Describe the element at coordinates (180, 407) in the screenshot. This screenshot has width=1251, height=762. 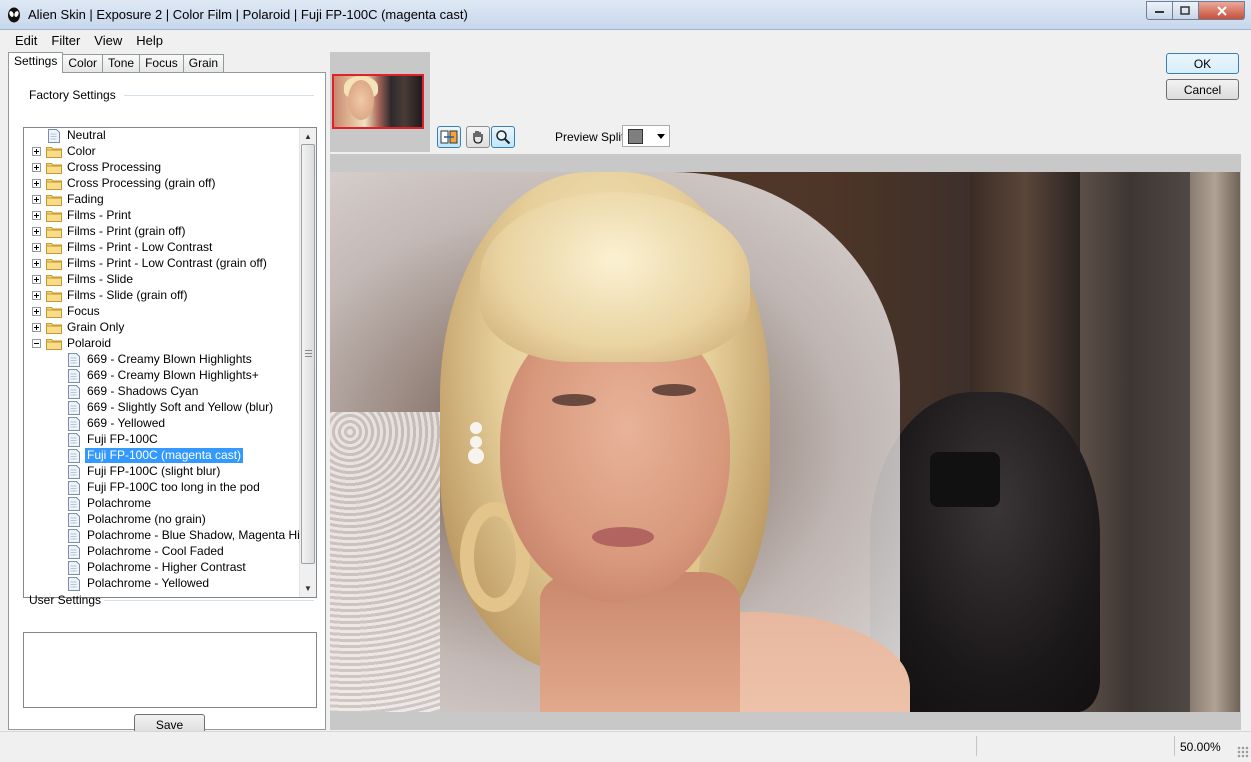
I see `tree-item-label: 669 - Slightly Soft and Yellow (blur)` at that location.